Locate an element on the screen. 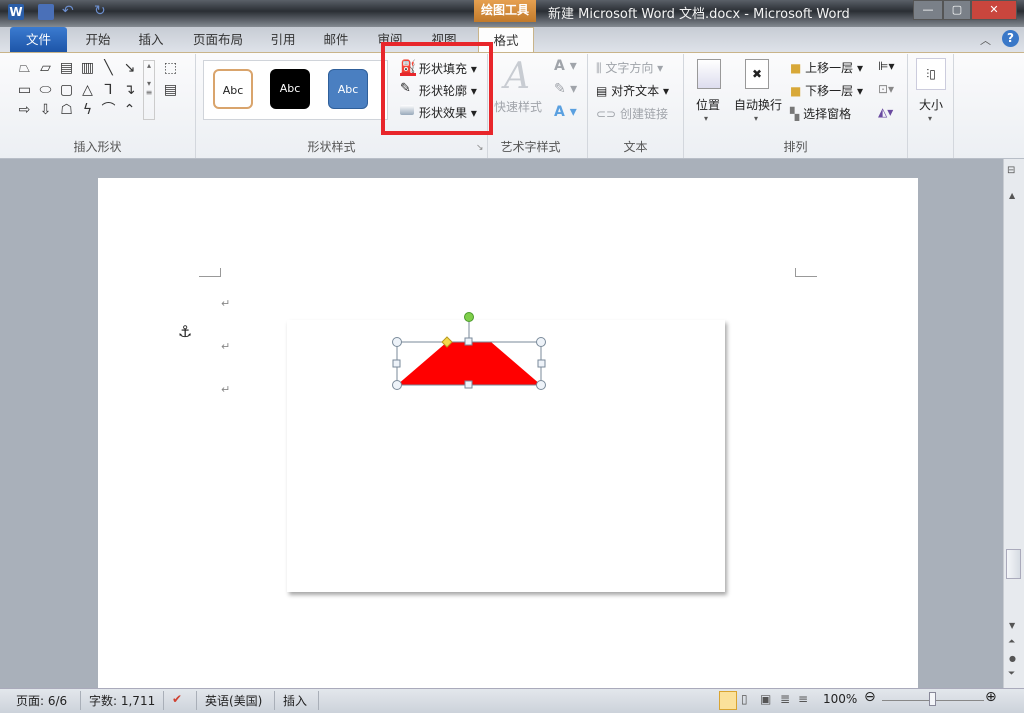 The image size is (1024, 713). scroll-down-icon: ▼ is located at coordinates (1012, 625).